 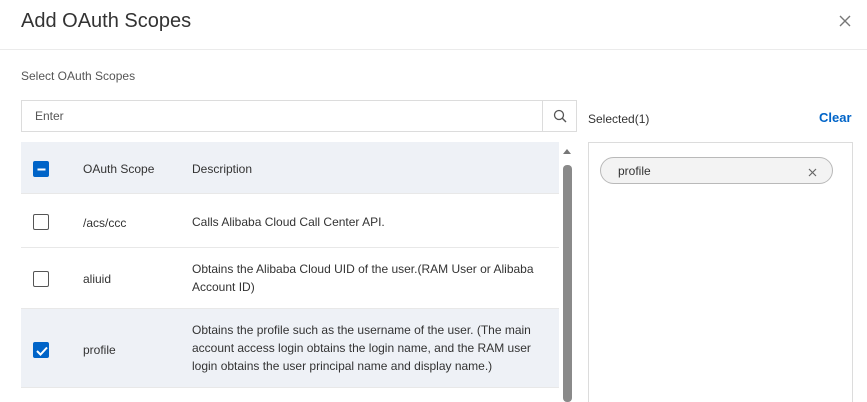 I want to click on scroll-up-arrow-icon, so click(x=567, y=151).